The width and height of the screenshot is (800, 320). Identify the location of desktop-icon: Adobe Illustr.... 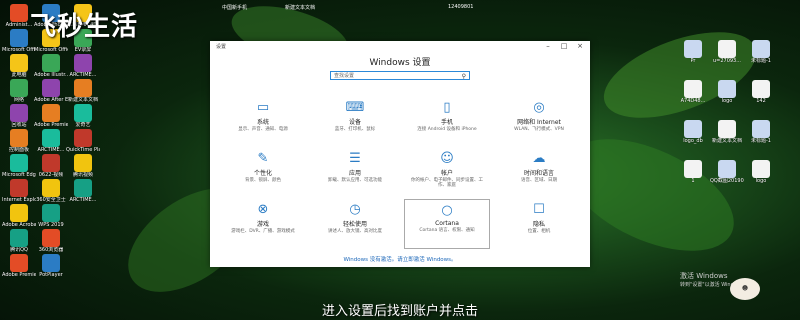
(51, 66).